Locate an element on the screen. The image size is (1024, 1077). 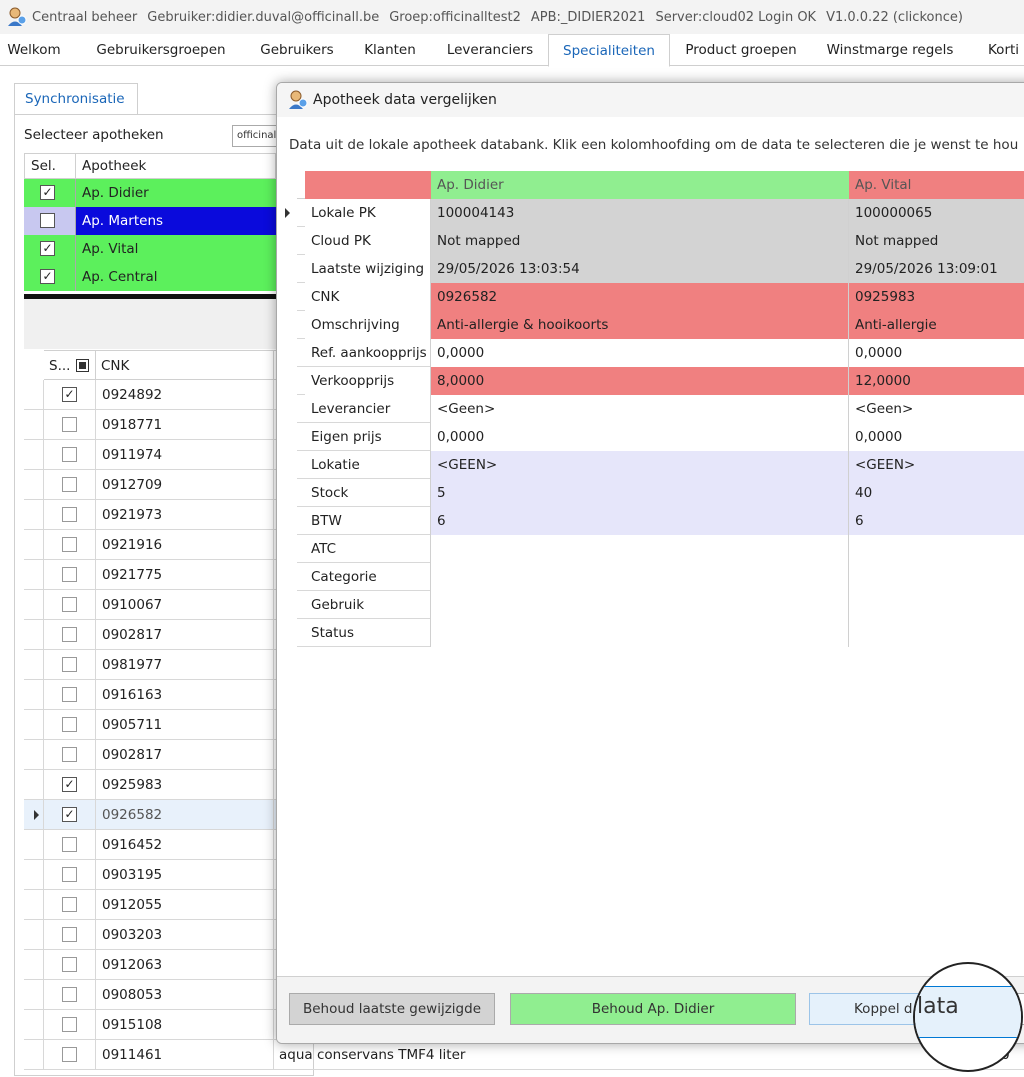
compare-value-col1: 8,0000 is located at coordinates (640, 381).